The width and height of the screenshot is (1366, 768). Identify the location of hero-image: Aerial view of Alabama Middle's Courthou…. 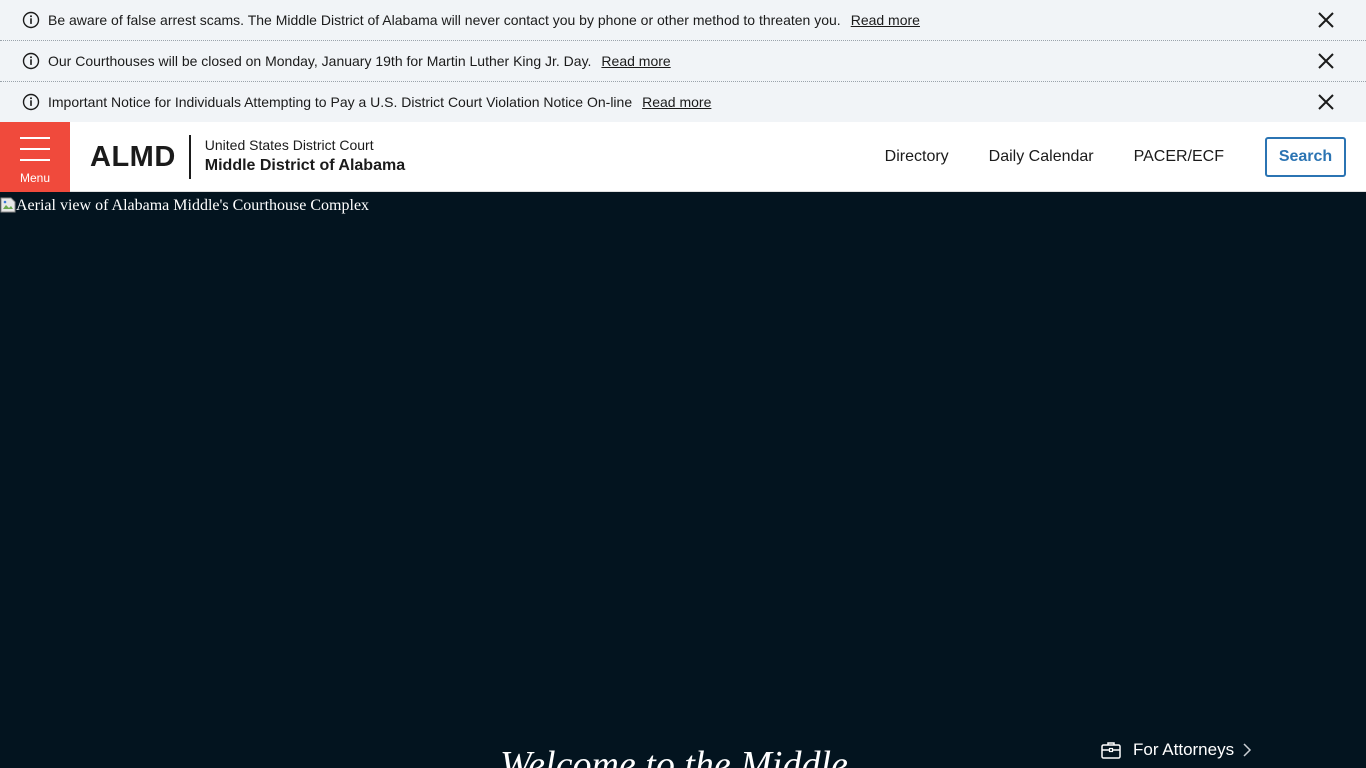
(184, 206).